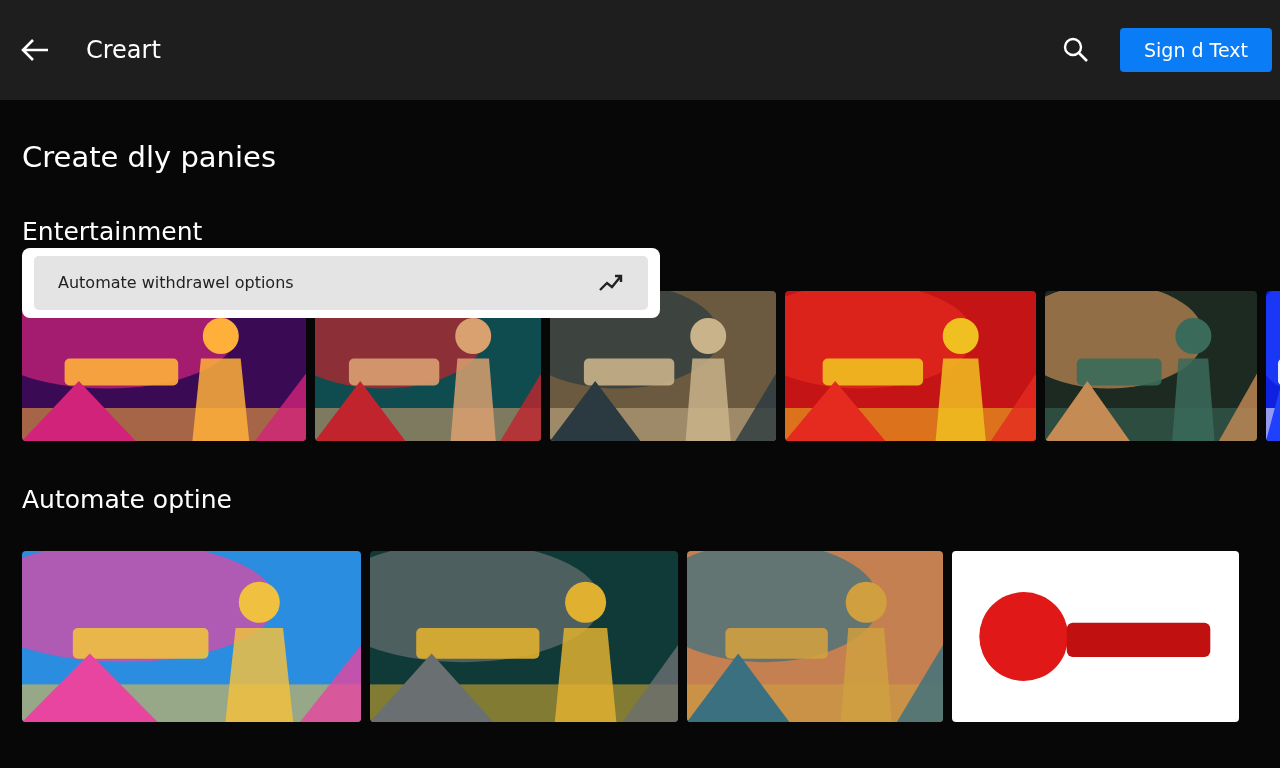 The width and height of the screenshot is (1280, 768). Describe the element at coordinates (341, 283) in the screenshot. I see `menu-item: Automate withdrawel options` at that location.